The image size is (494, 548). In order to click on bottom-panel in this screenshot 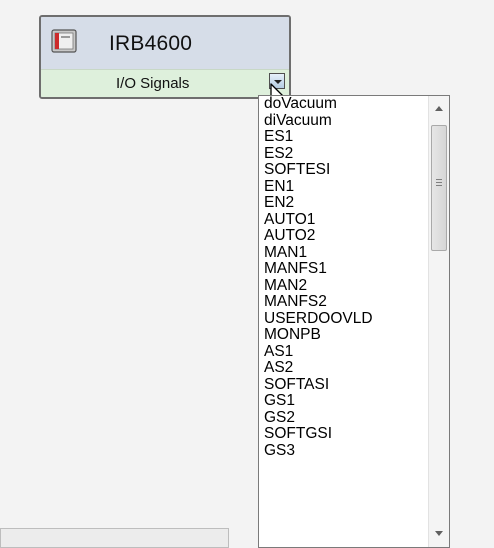, I will do `click(114, 538)`.